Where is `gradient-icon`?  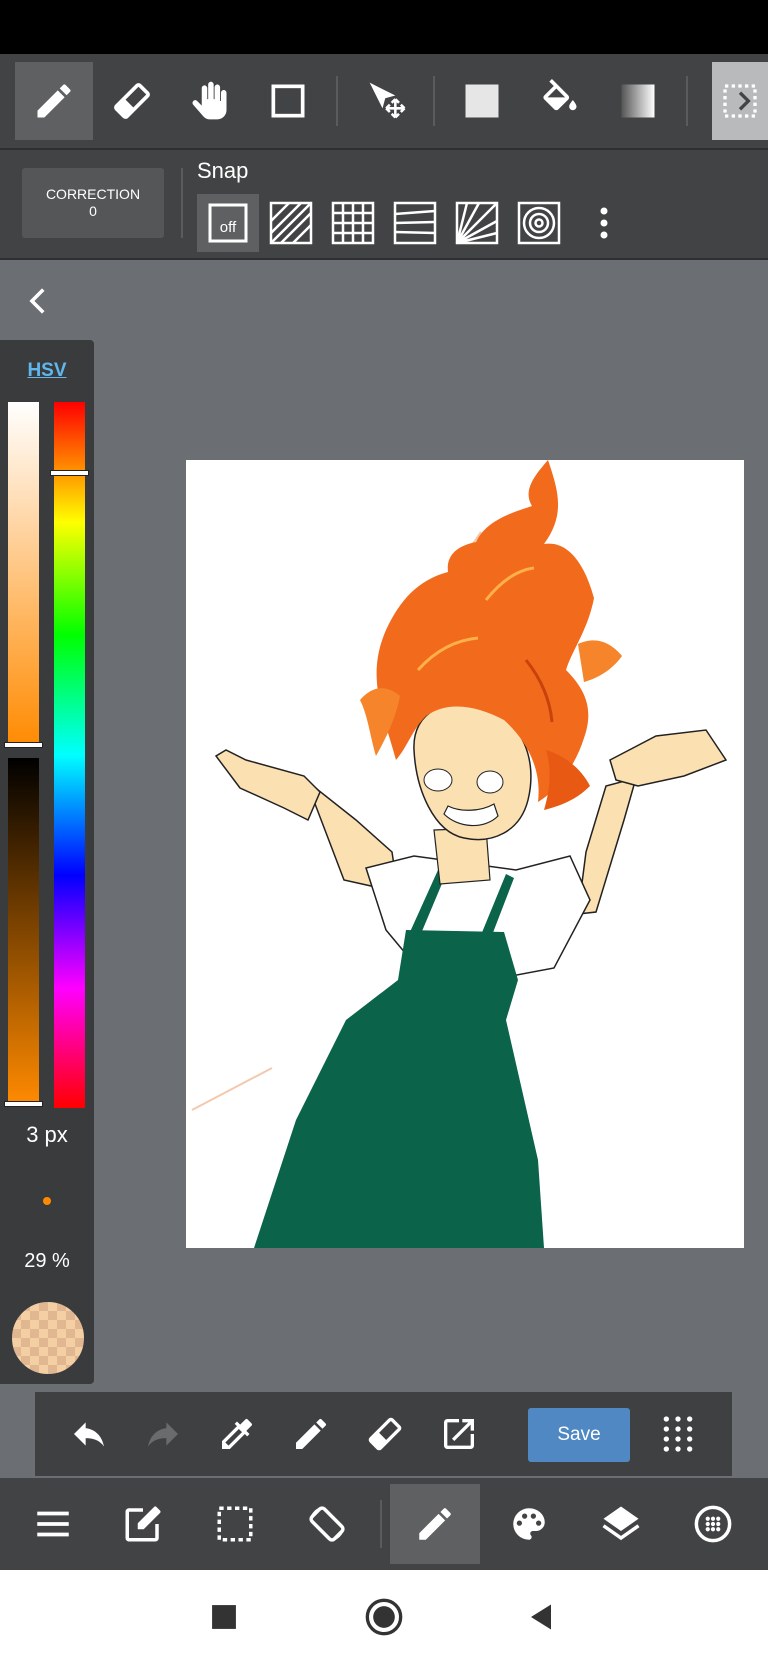
gradient-icon is located at coordinates (638, 101).